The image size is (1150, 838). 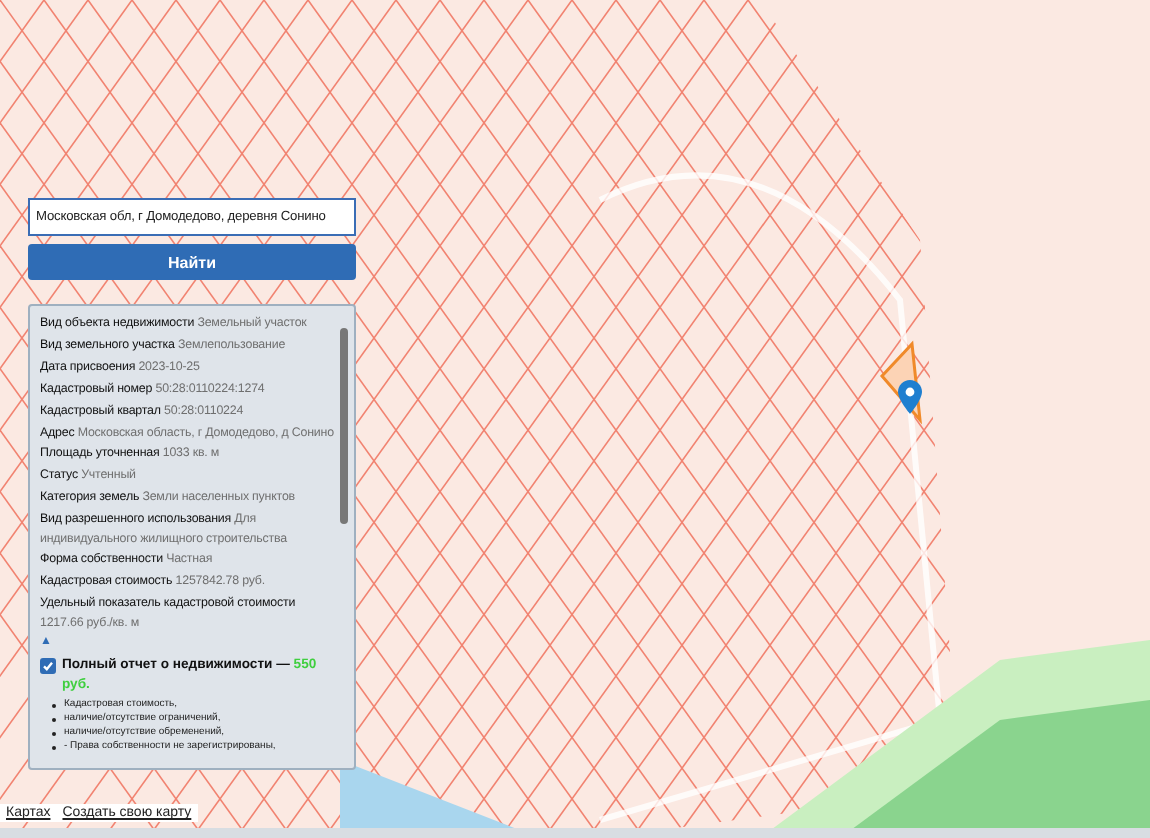 I want to click on report-checkbox, so click(x=48, y=666).